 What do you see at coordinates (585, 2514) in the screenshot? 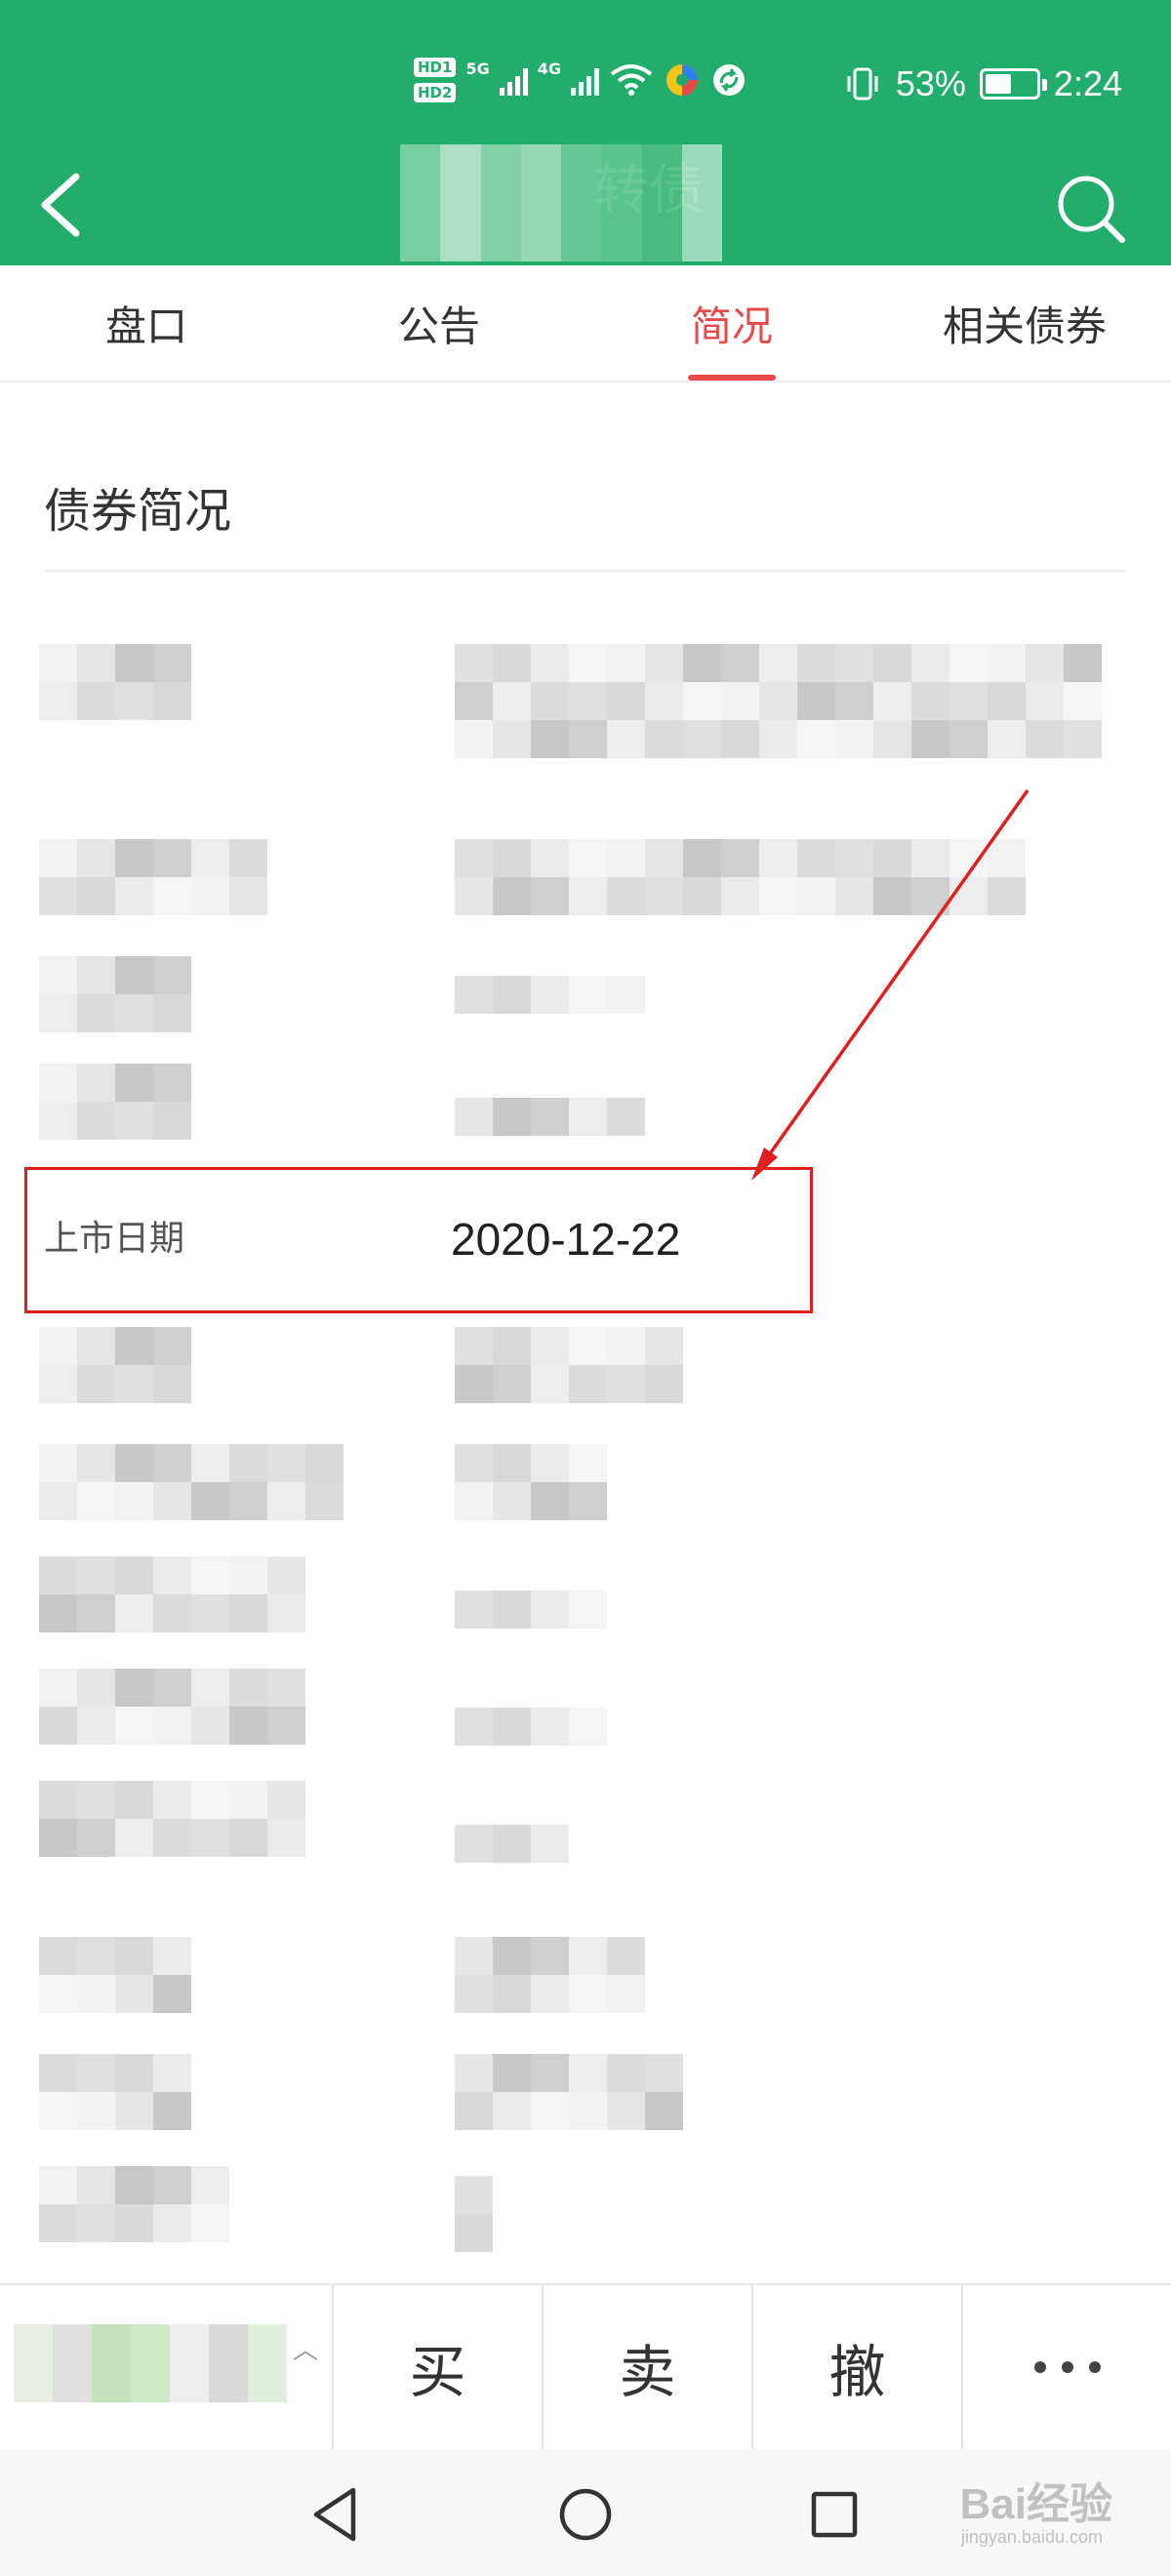
I see `nav-home-icon` at bounding box center [585, 2514].